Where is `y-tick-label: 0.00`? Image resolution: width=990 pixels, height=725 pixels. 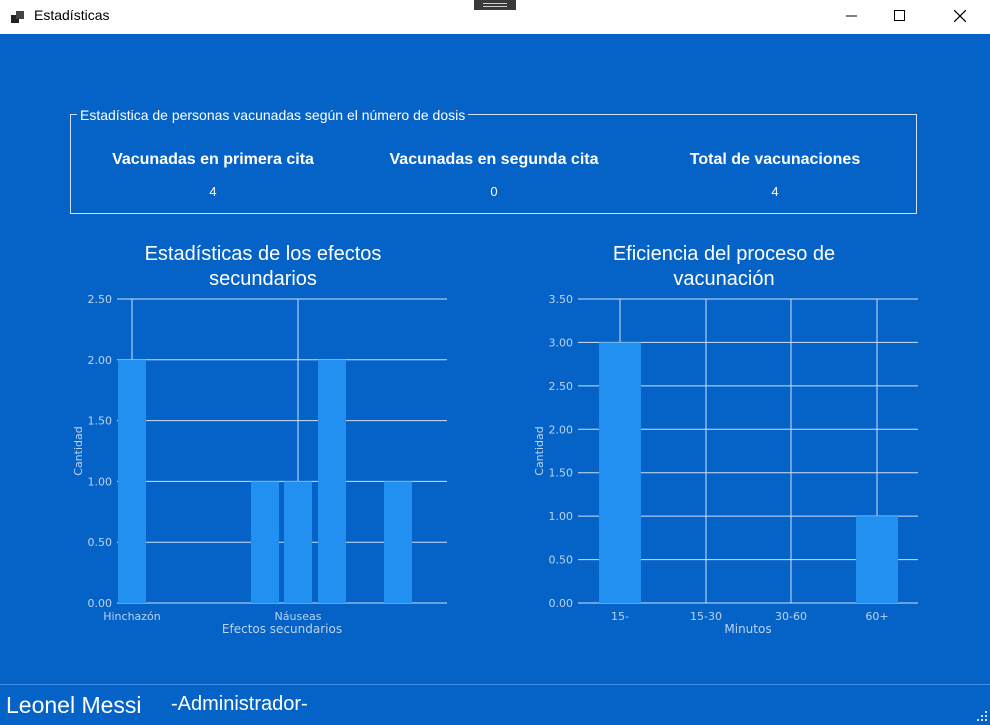 y-tick-label: 0.00 is located at coordinates (561, 603).